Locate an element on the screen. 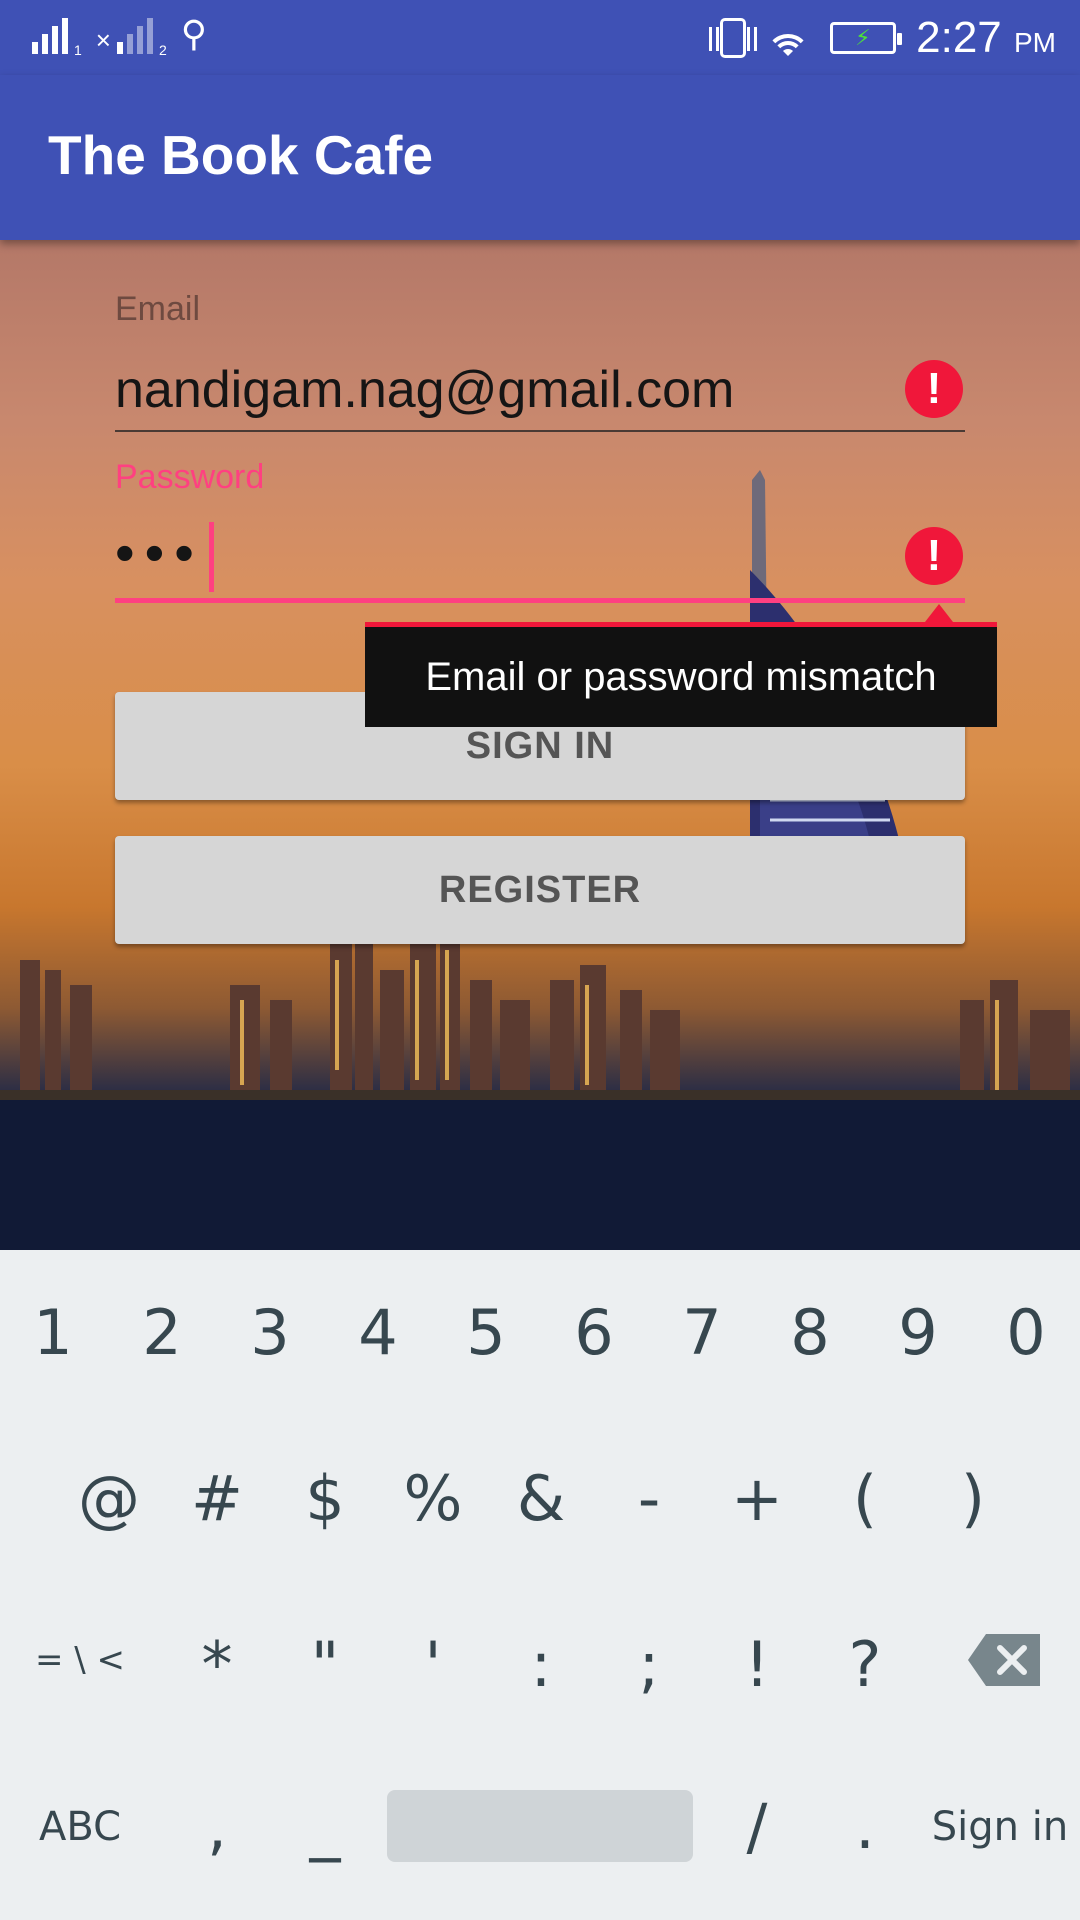  key-9: 9 is located at coordinates (918, 1332).